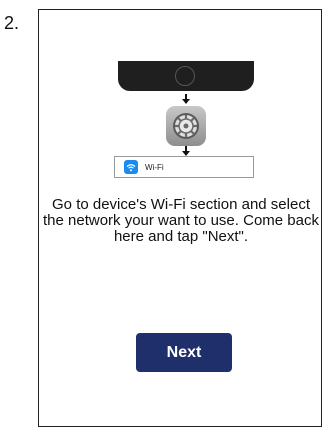 The height and width of the screenshot is (431, 328). I want to click on wifi-icon, so click(131, 167).